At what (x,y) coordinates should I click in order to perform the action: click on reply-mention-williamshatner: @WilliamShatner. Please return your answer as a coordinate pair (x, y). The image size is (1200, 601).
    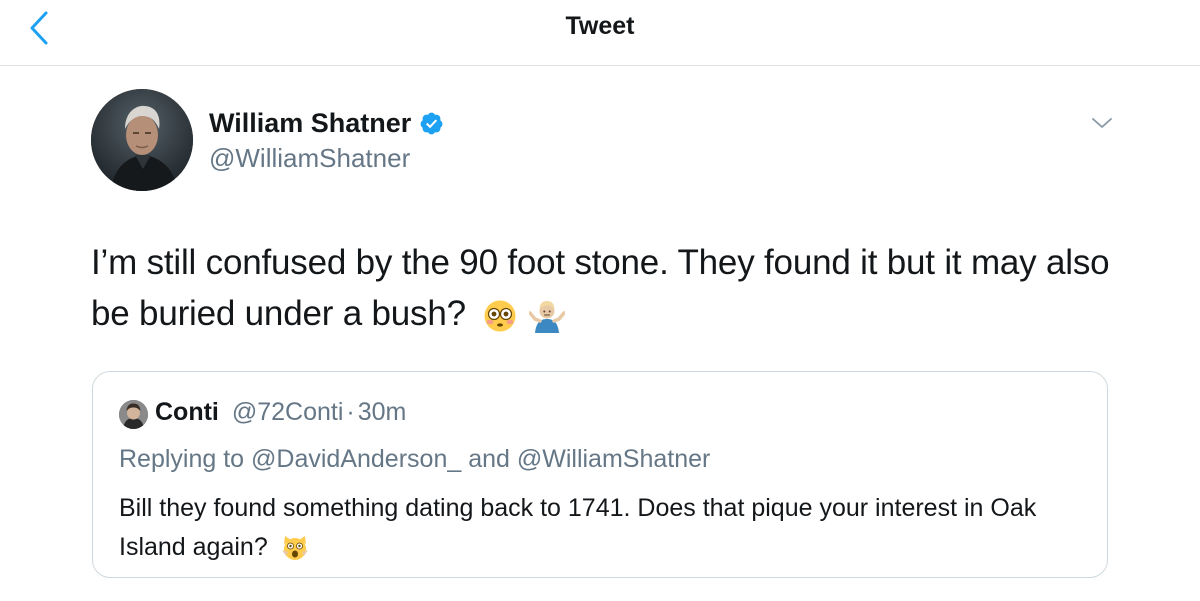
    Looking at the image, I should click on (613, 459).